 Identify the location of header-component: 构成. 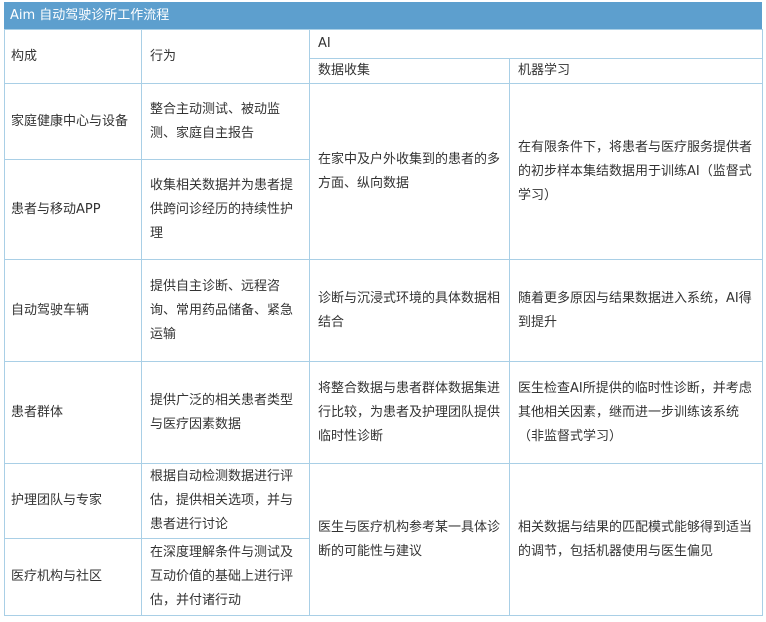
(73, 56).